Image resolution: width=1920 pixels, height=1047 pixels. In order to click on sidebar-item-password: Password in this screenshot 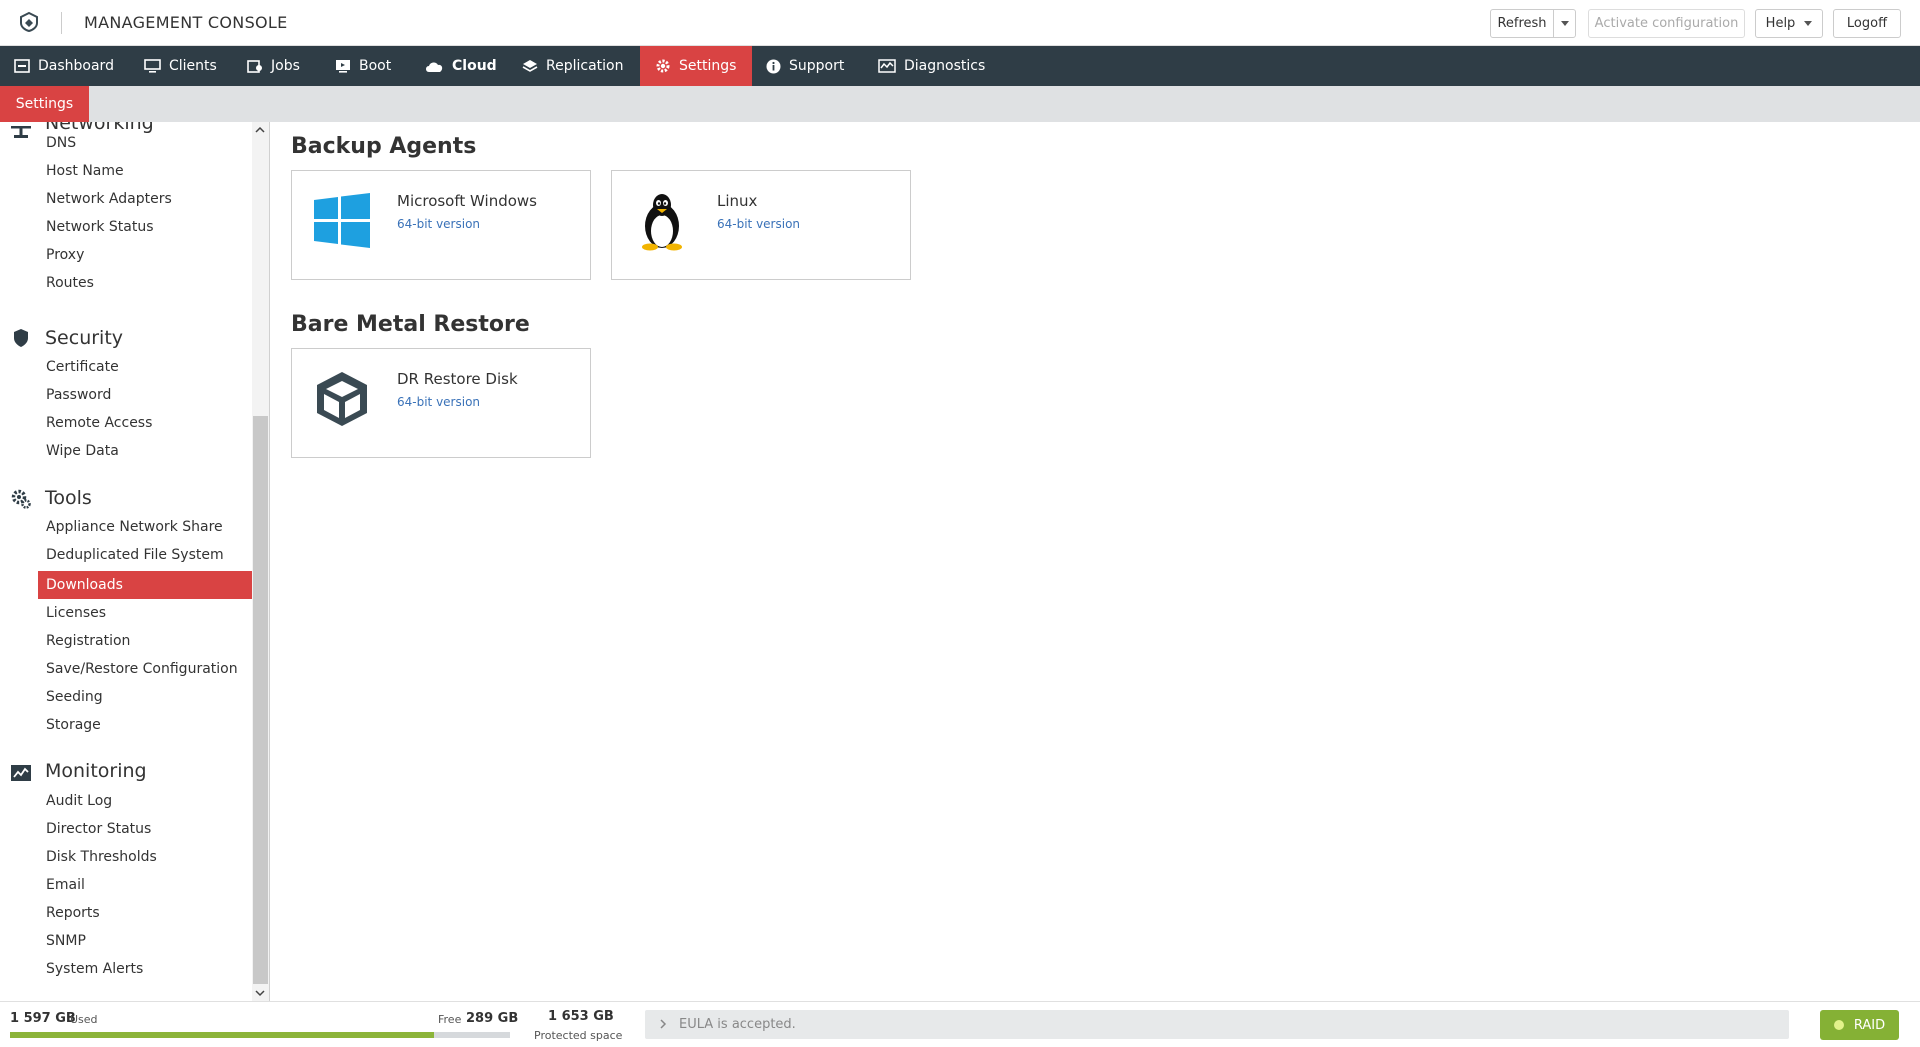, I will do `click(145, 395)`.